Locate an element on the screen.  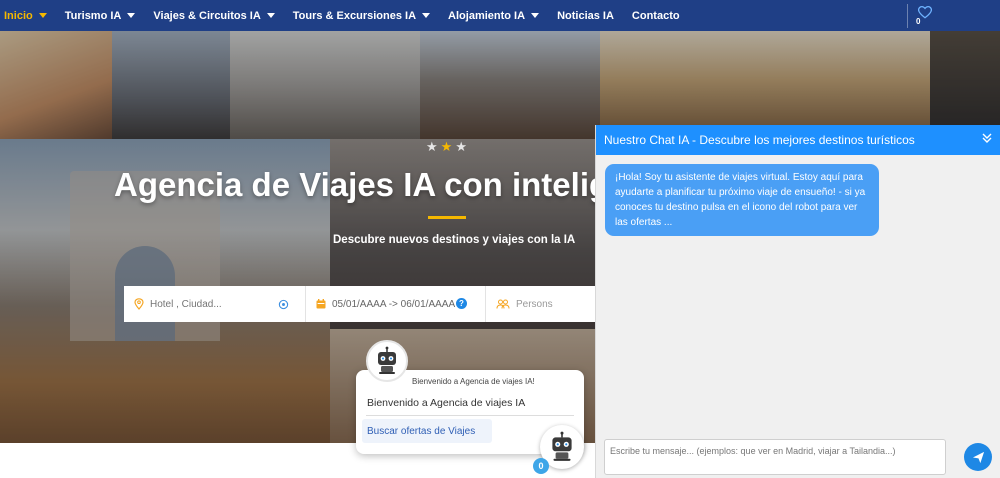
question-icon: ? is located at coordinates (461, 303).